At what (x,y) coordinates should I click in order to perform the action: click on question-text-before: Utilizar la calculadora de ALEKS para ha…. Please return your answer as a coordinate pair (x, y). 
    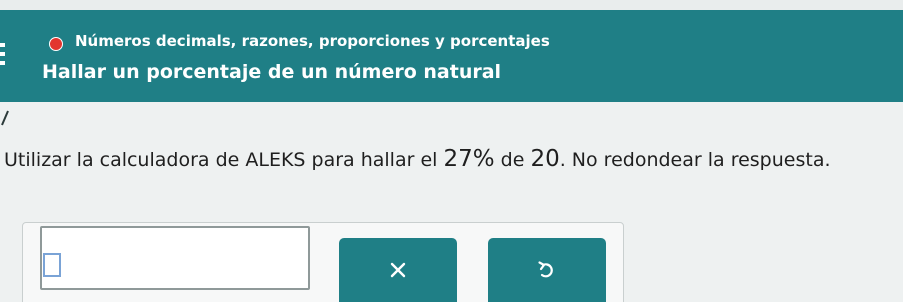
    Looking at the image, I should click on (224, 160).